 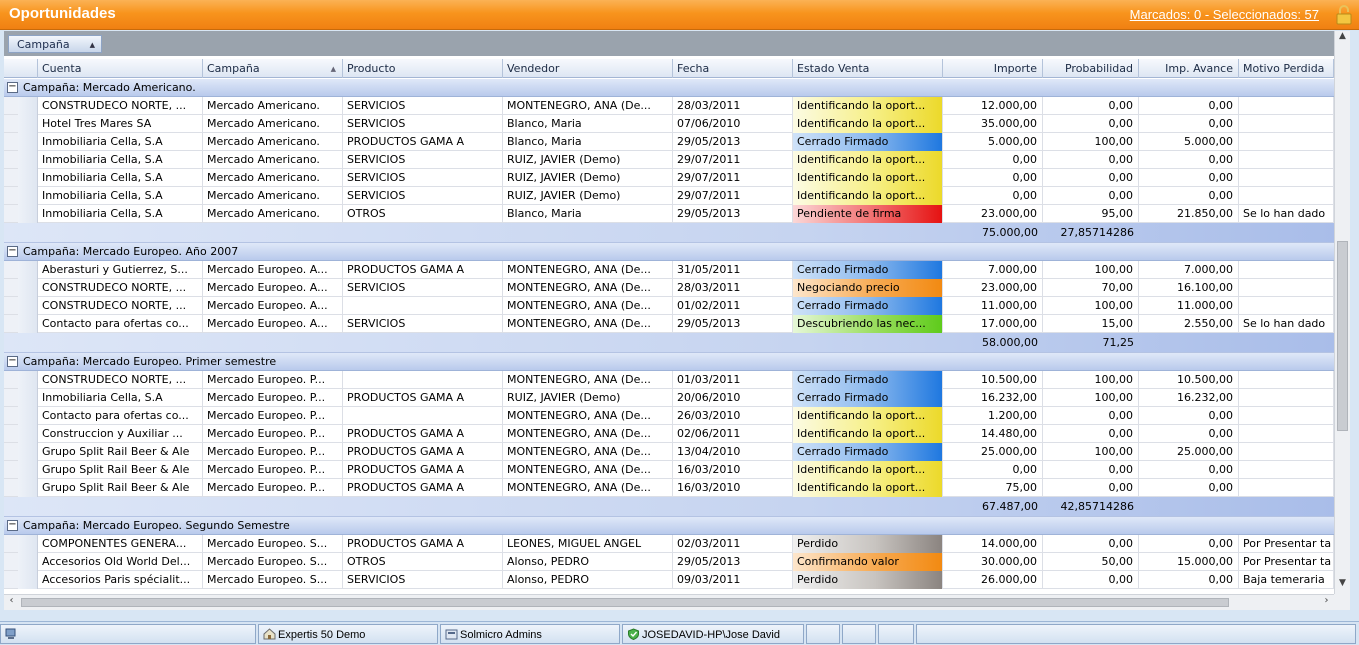 What do you see at coordinates (1189, 398) in the screenshot?
I see `cell-avance: 16.232,00` at bounding box center [1189, 398].